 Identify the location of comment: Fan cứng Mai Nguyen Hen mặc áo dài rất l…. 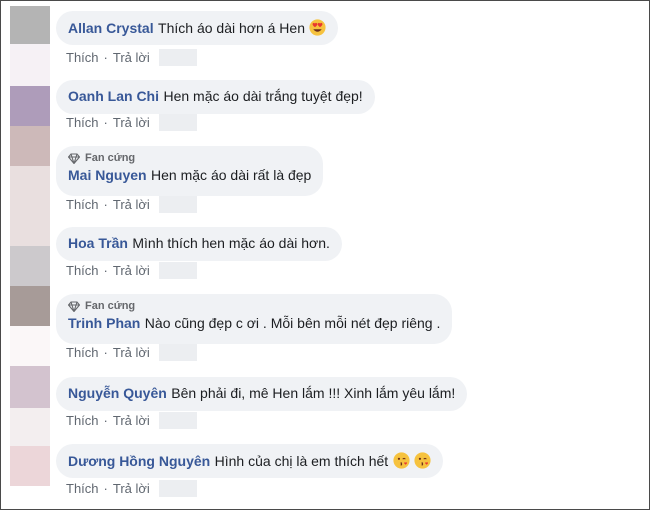
(190, 179).